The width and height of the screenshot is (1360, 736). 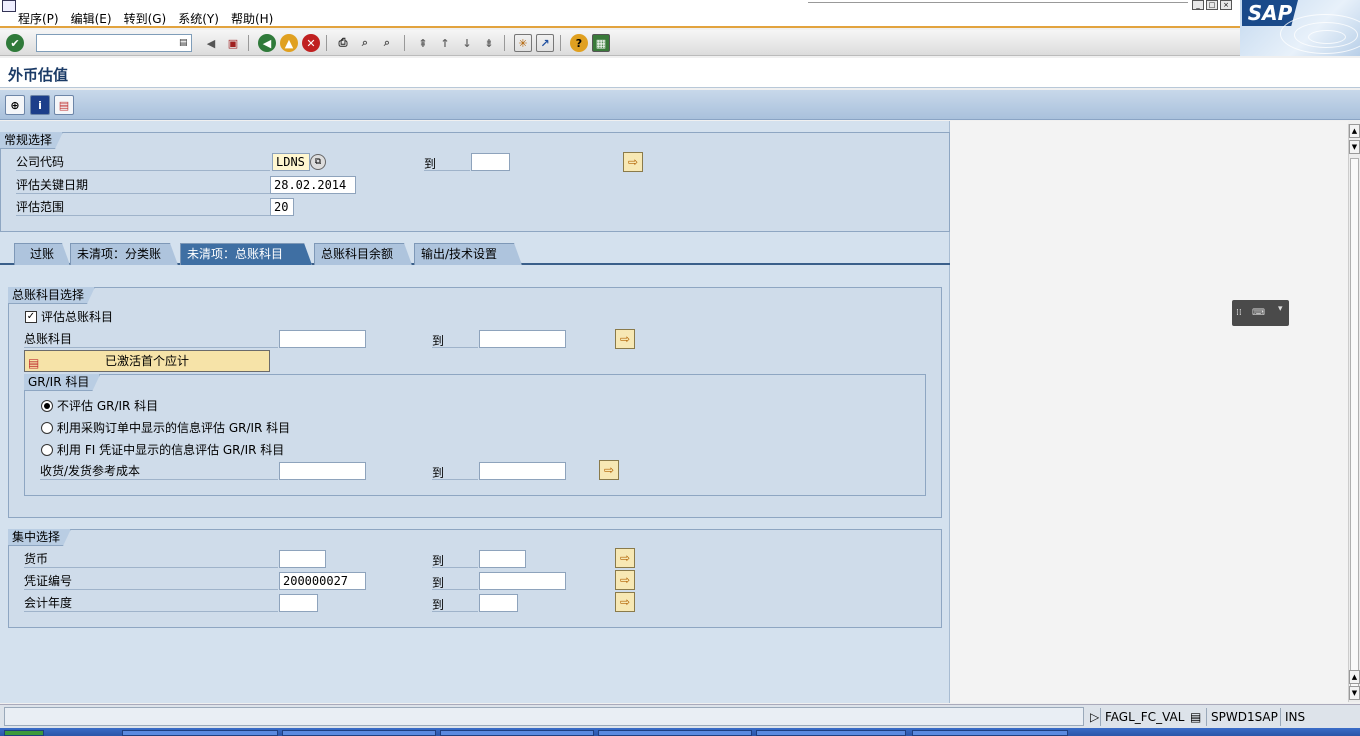 I want to click on tab-open-items-gl: 未清项：总账科目, so click(x=246, y=254).